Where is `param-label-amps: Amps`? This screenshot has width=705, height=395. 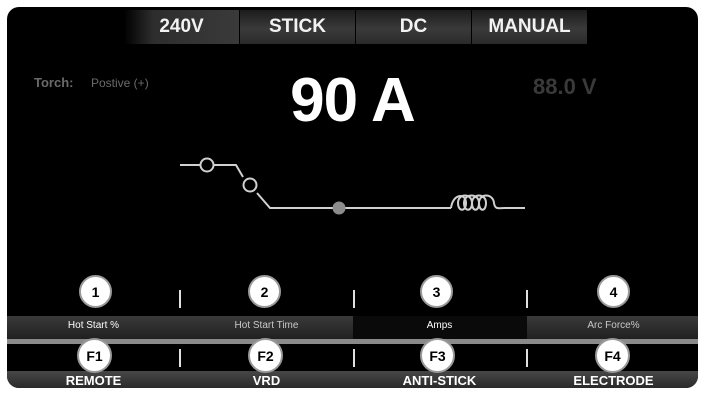 param-label-amps: Amps is located at coordinates (439, 325).